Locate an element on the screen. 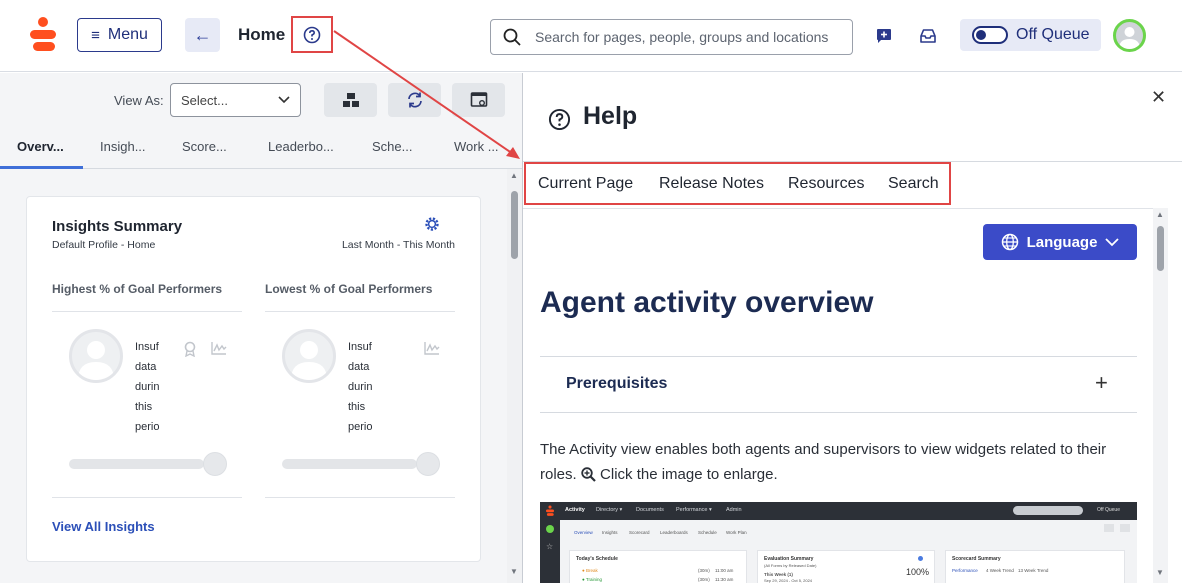 The width and height of the screenshot is (1182, 583). screenshot-nav-item: Directory ▾ is located at coordinates (609, 510).